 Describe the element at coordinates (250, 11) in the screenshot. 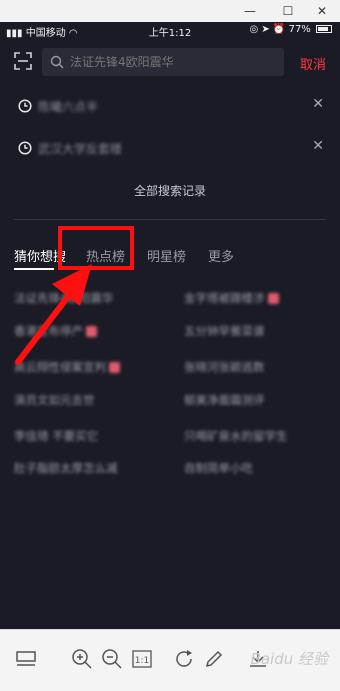

I see `minimize-button: —` at that location.